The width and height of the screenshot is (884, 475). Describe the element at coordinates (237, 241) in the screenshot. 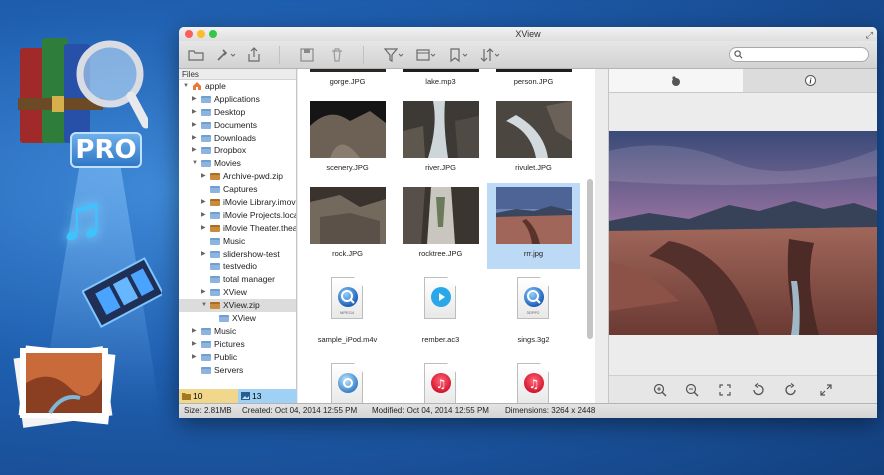

I see `tree-item: Music` at that location.